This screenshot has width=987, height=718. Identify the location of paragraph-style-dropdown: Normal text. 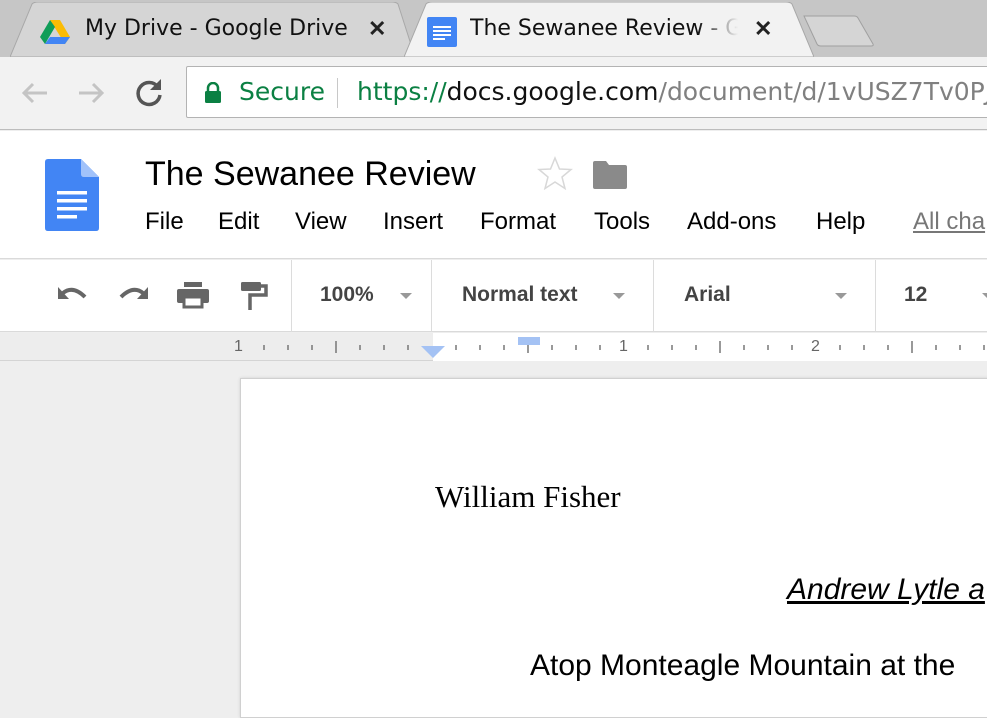
(542, 296).